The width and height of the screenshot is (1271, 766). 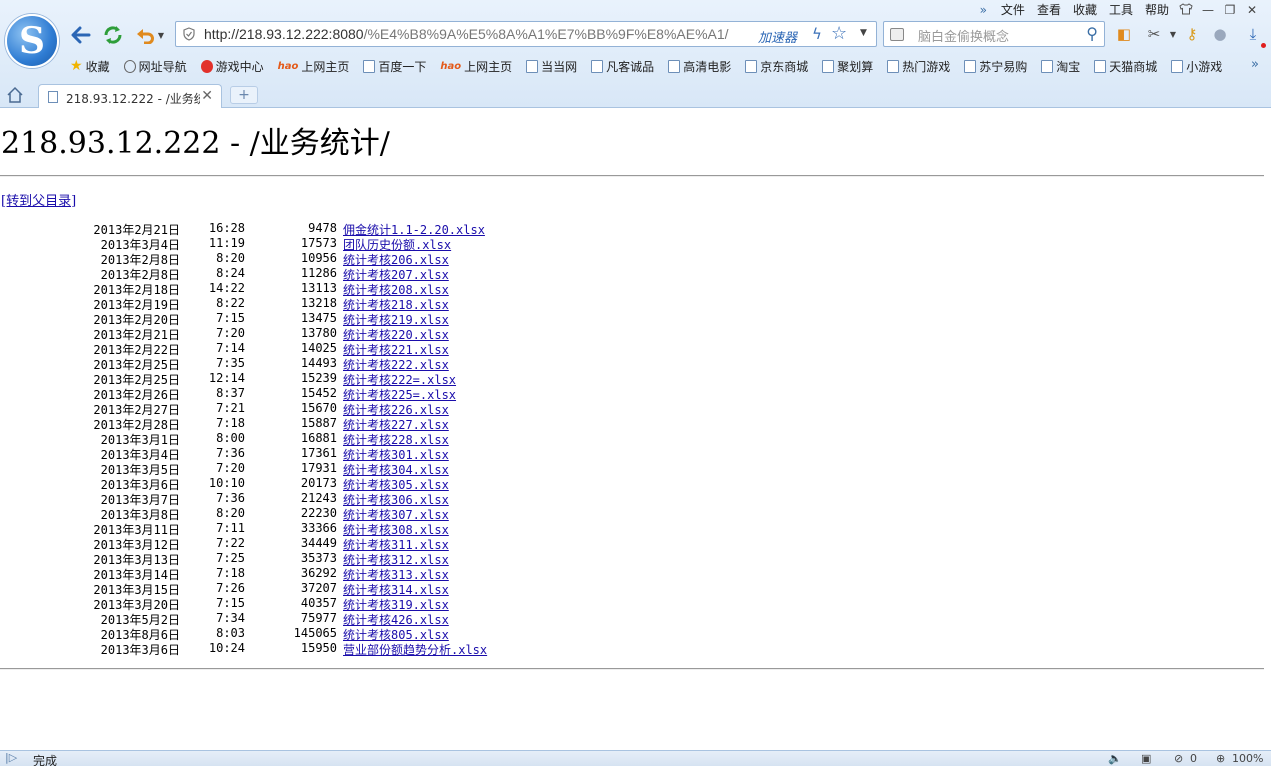 What do you see at coordinates (622, 66) in the screenshot?
I see `bookmark-item: 凡客诚品` at bounding box center [622, 66].